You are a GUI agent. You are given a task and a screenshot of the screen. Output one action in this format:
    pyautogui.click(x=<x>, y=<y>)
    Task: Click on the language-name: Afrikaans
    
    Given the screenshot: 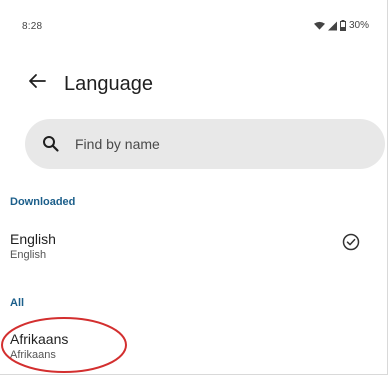 What is the action you would take?
    pyautogui.click(x=39, y=339)
    